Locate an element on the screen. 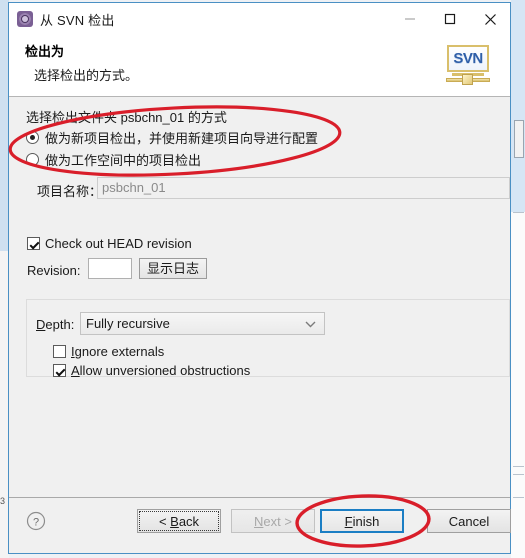 The height and width of the screenshot is (558, 525). radio-mark-unselected-icon is located at coordinates (32, 159).